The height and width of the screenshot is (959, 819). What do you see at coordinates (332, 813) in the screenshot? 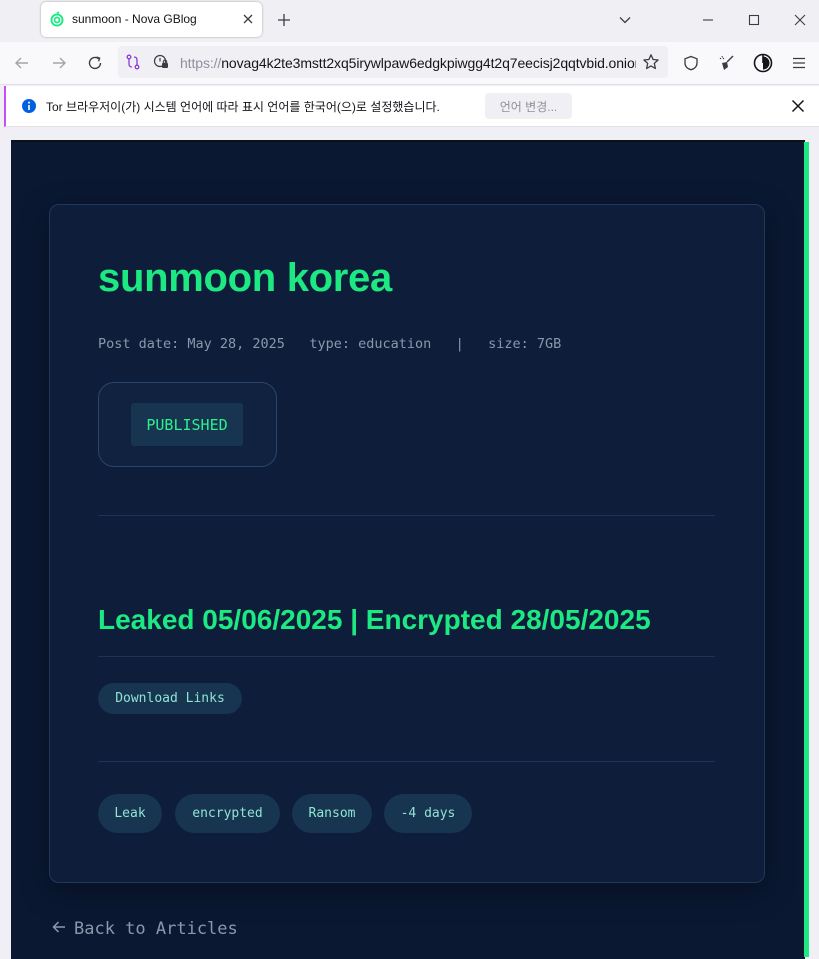
I see `tag-ransom: Ransom` at bounding box center [332, 813].